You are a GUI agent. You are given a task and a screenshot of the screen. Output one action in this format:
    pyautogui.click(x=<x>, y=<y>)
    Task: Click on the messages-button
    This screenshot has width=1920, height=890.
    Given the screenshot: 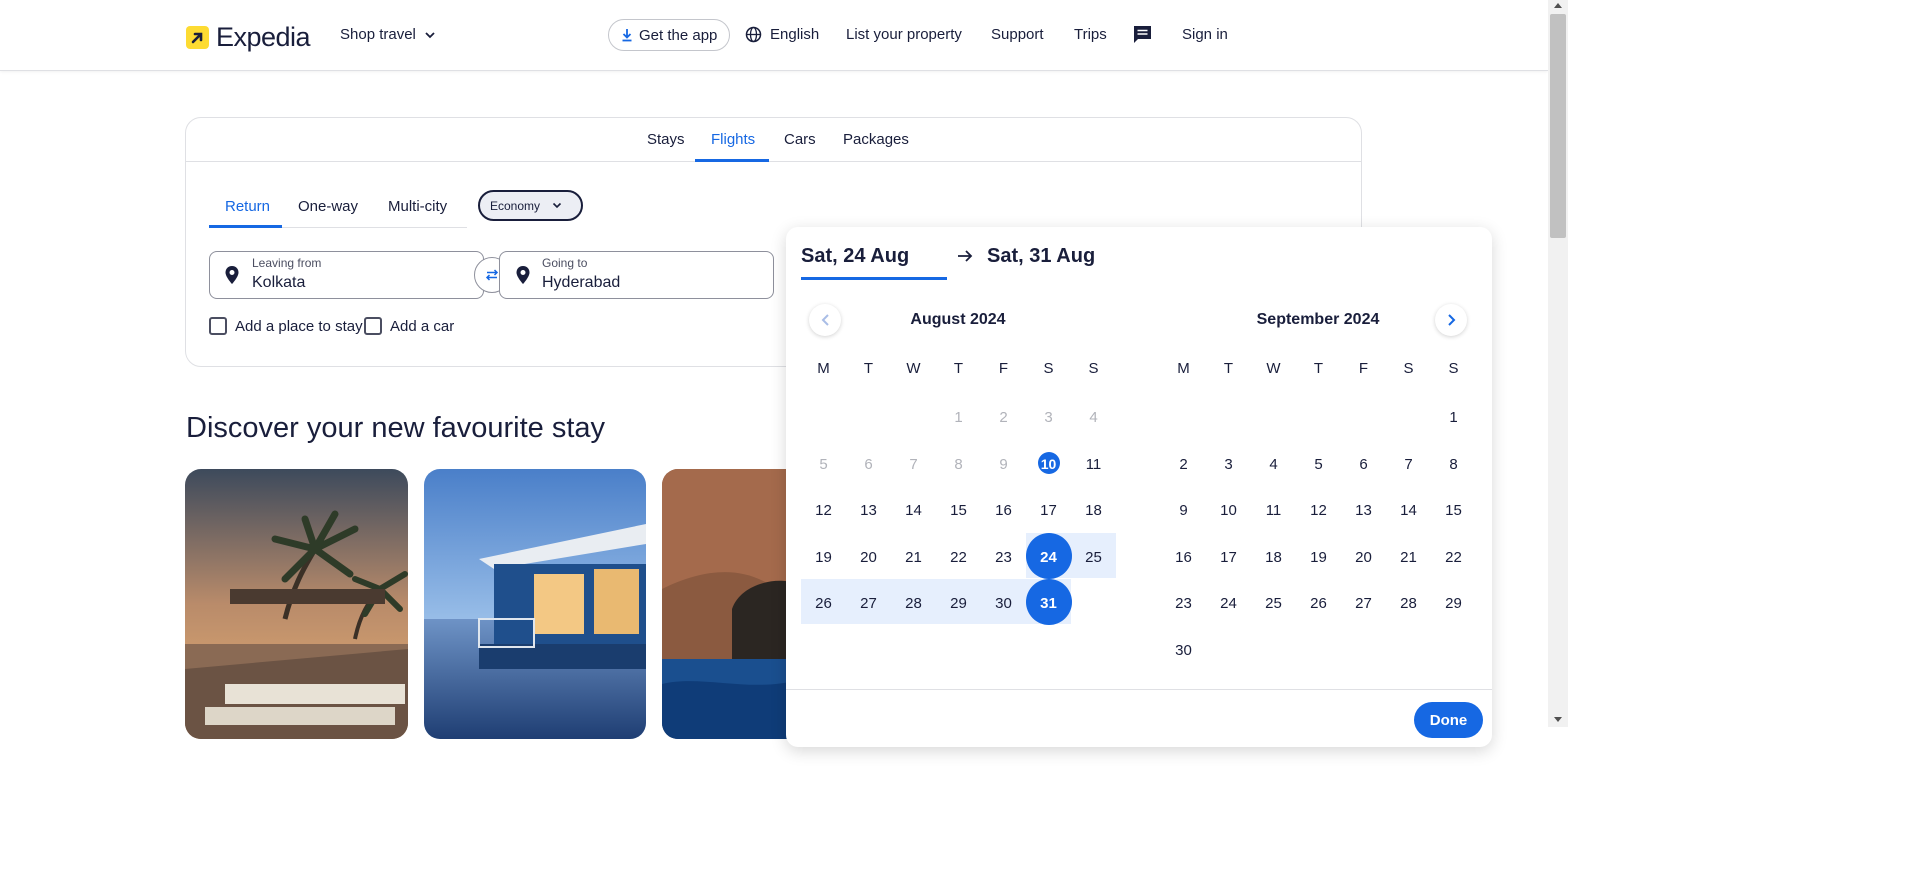 What is the action you would take?
    pyautogui.click(x=1142, y=34)
    